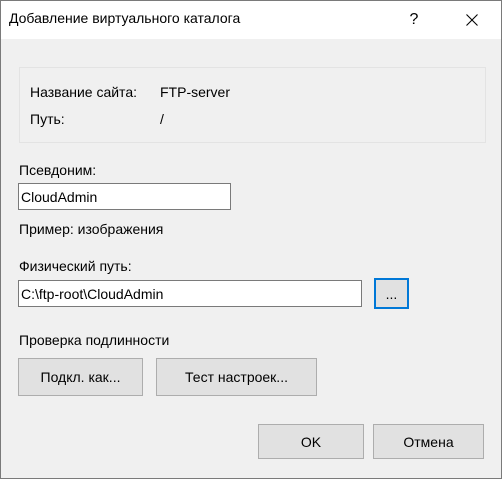 The image size is (502, 479). I want to click on ok-button: OK, so click(311, 441).